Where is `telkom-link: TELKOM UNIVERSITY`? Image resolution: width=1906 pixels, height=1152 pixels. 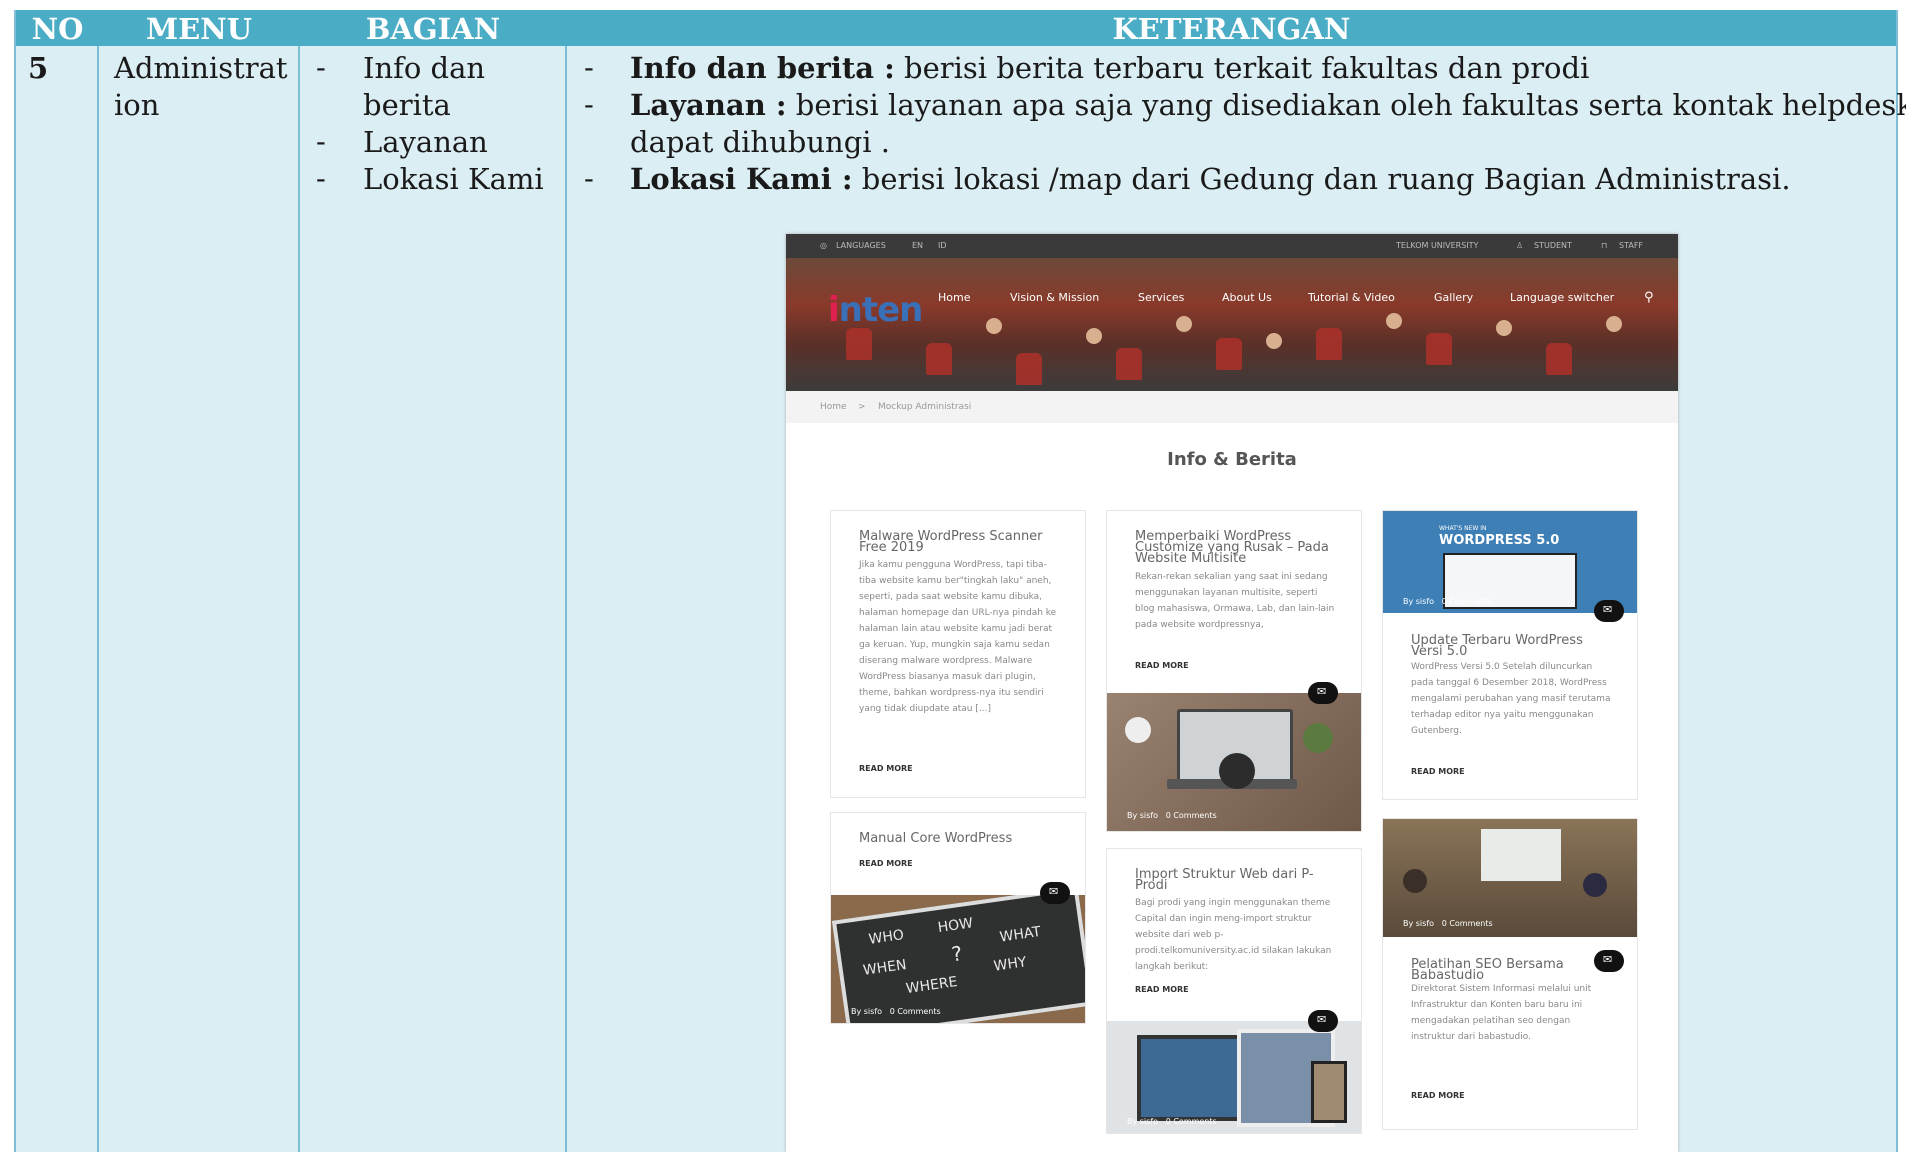 telkom-link: TELKOM UNIVERSITY is located at coordinates (1437, 246).